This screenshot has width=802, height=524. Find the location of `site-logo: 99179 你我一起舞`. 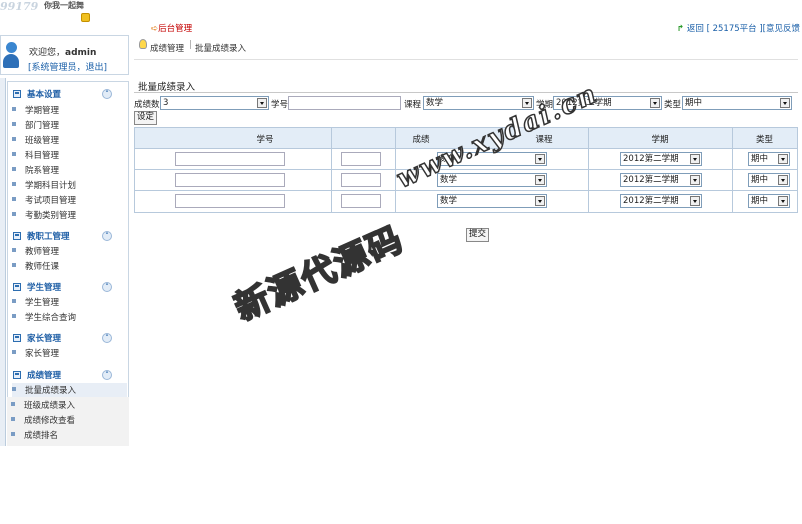

site-logo: 99179 你我一起舞 is located at coordinates (48, 11).